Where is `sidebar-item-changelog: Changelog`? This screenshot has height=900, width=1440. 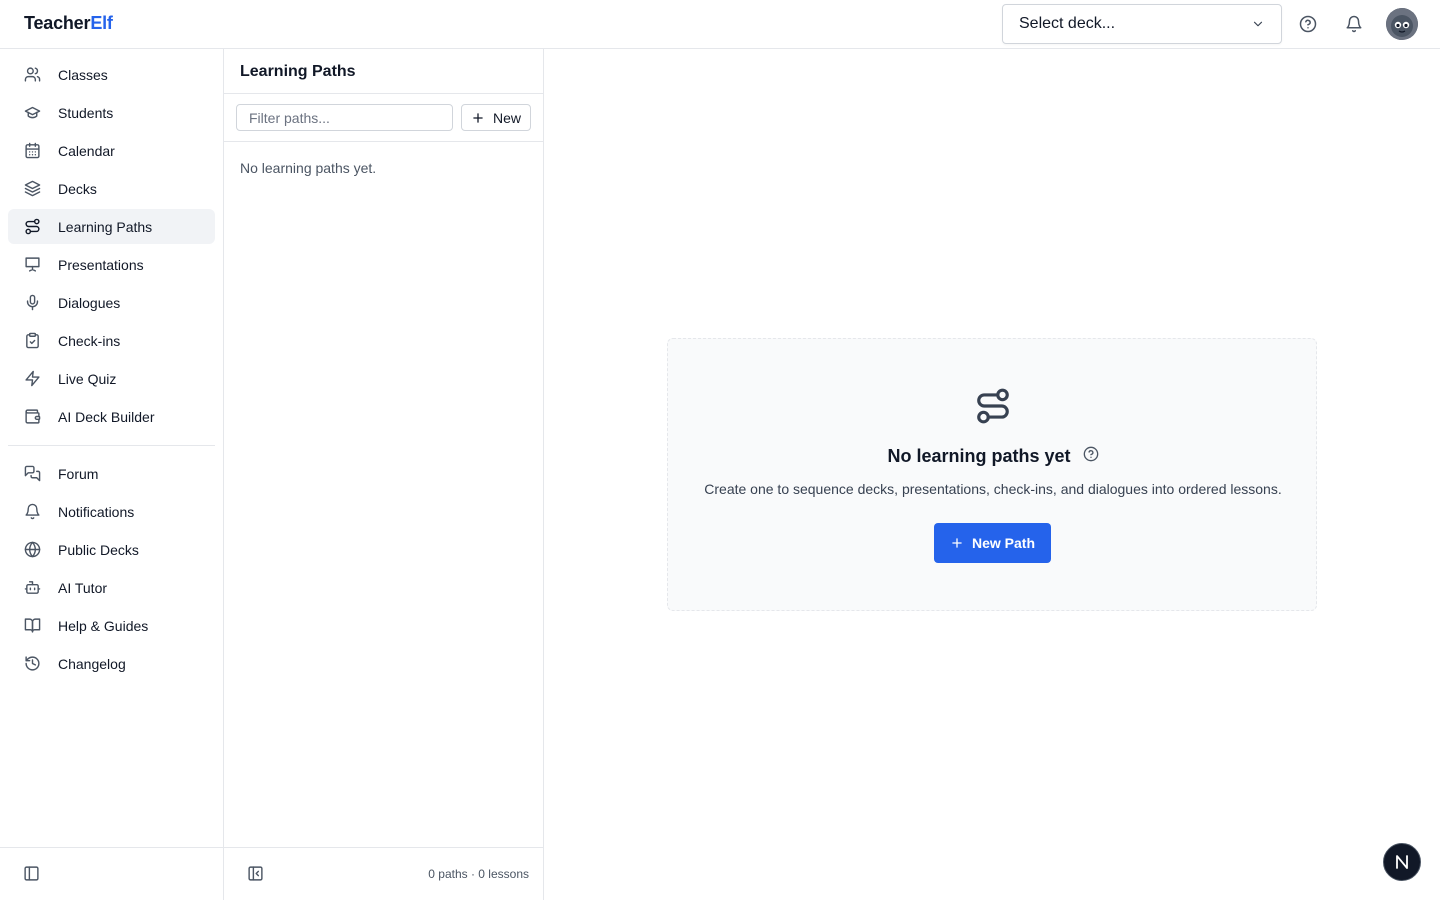
sidebar-item-changelog: Changelog is located at coordinates (111, 663).